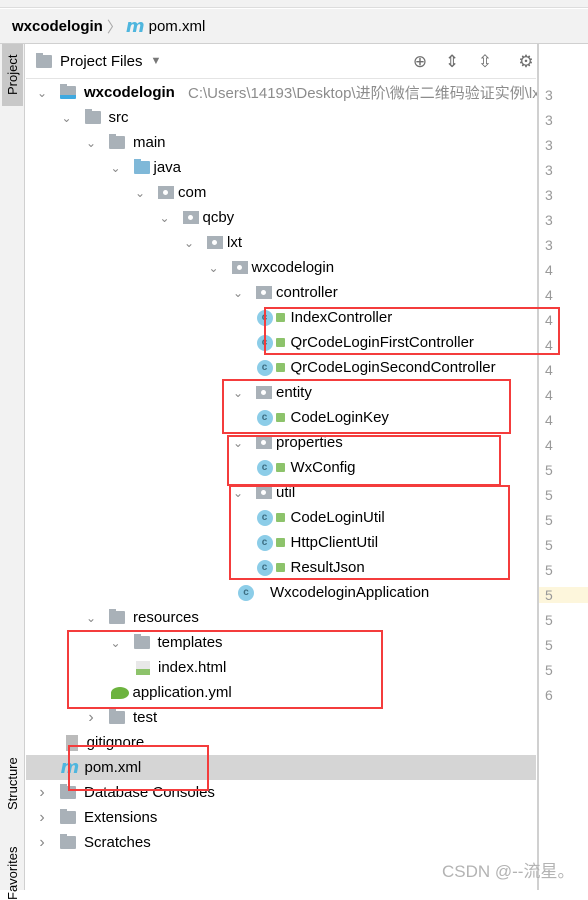  I want to click on tree-item-label: ResultJson, so click(327, 567).